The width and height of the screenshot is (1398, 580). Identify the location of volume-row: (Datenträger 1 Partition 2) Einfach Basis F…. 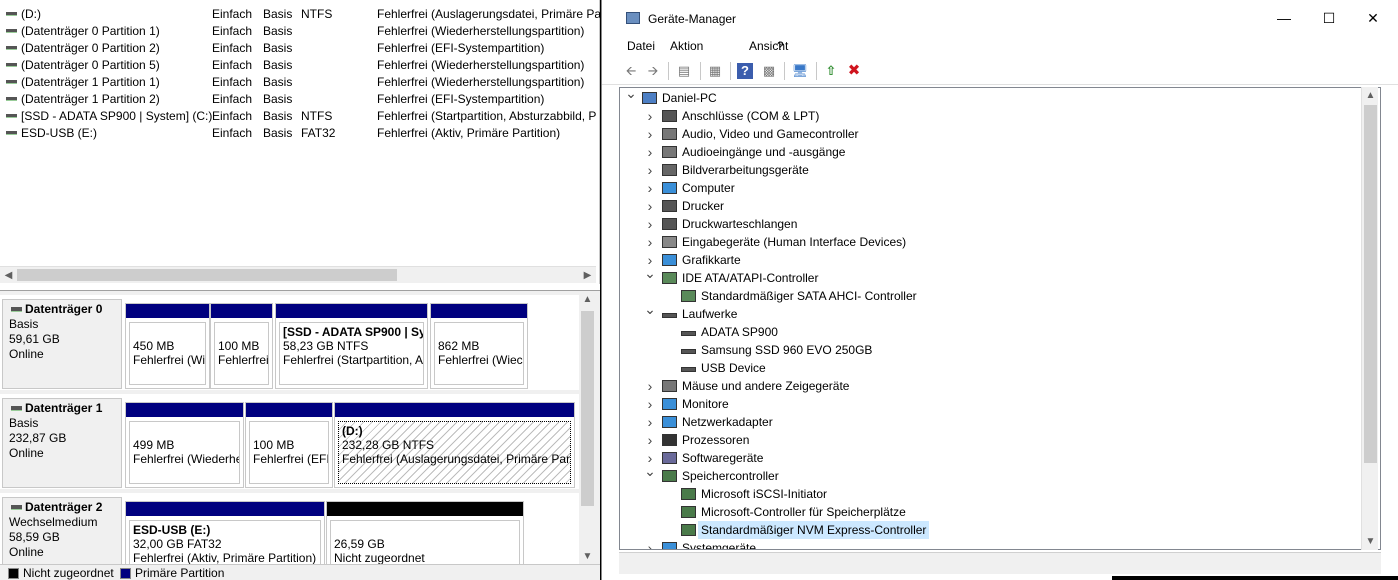
(298, 99).